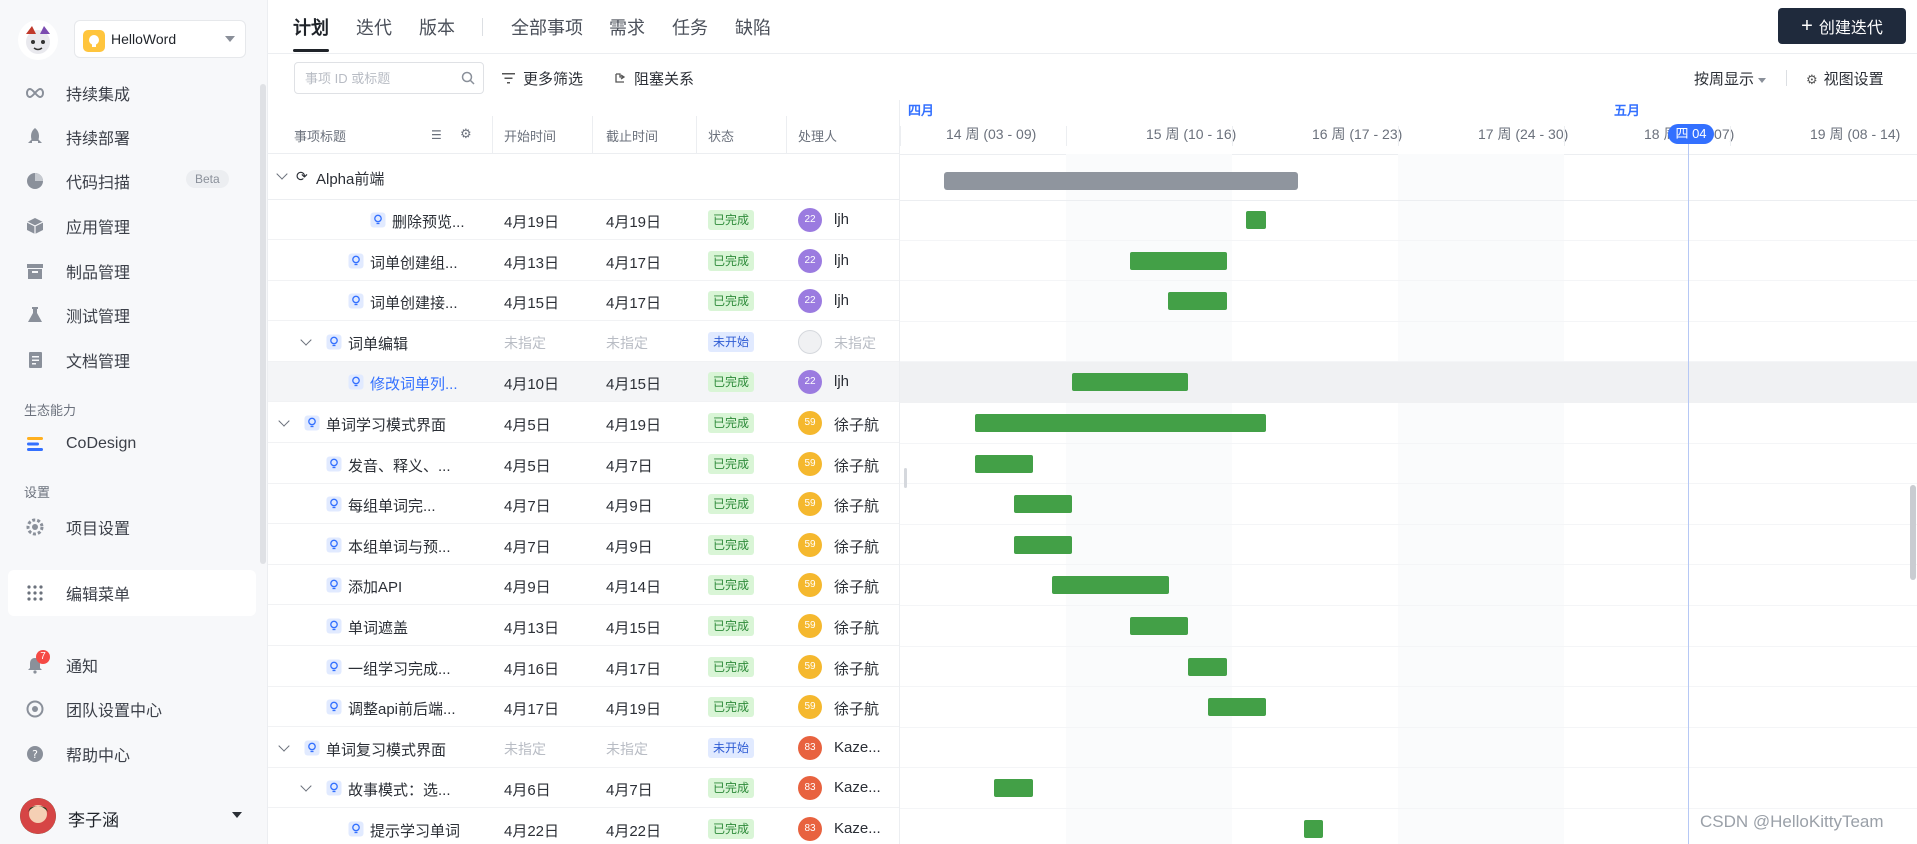  I want to click on table-row: 单词遮盖 4月13日 4月15日 已完成 59 徐子航, so click(583, 626).